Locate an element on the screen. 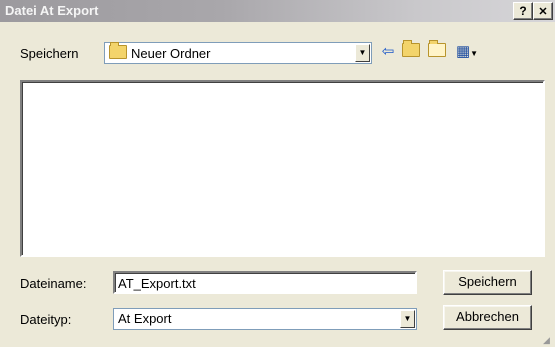  save-in-label: Speichern is located at coordinates (49, 53).